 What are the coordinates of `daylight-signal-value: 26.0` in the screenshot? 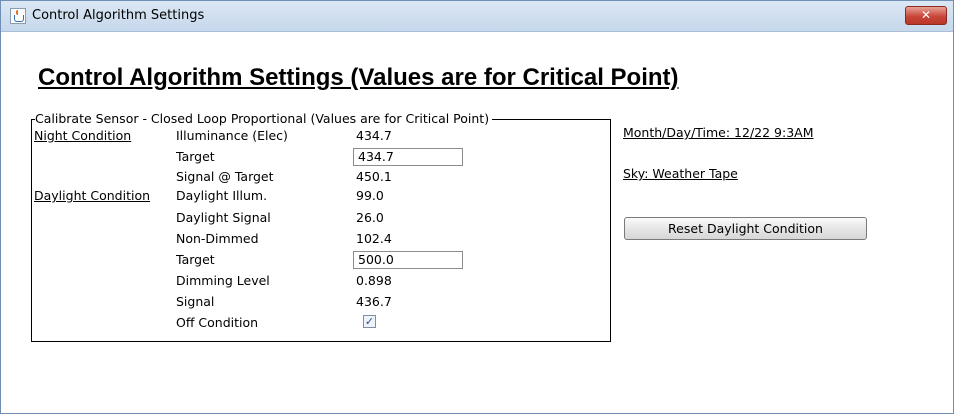 It's located at (370, 217).